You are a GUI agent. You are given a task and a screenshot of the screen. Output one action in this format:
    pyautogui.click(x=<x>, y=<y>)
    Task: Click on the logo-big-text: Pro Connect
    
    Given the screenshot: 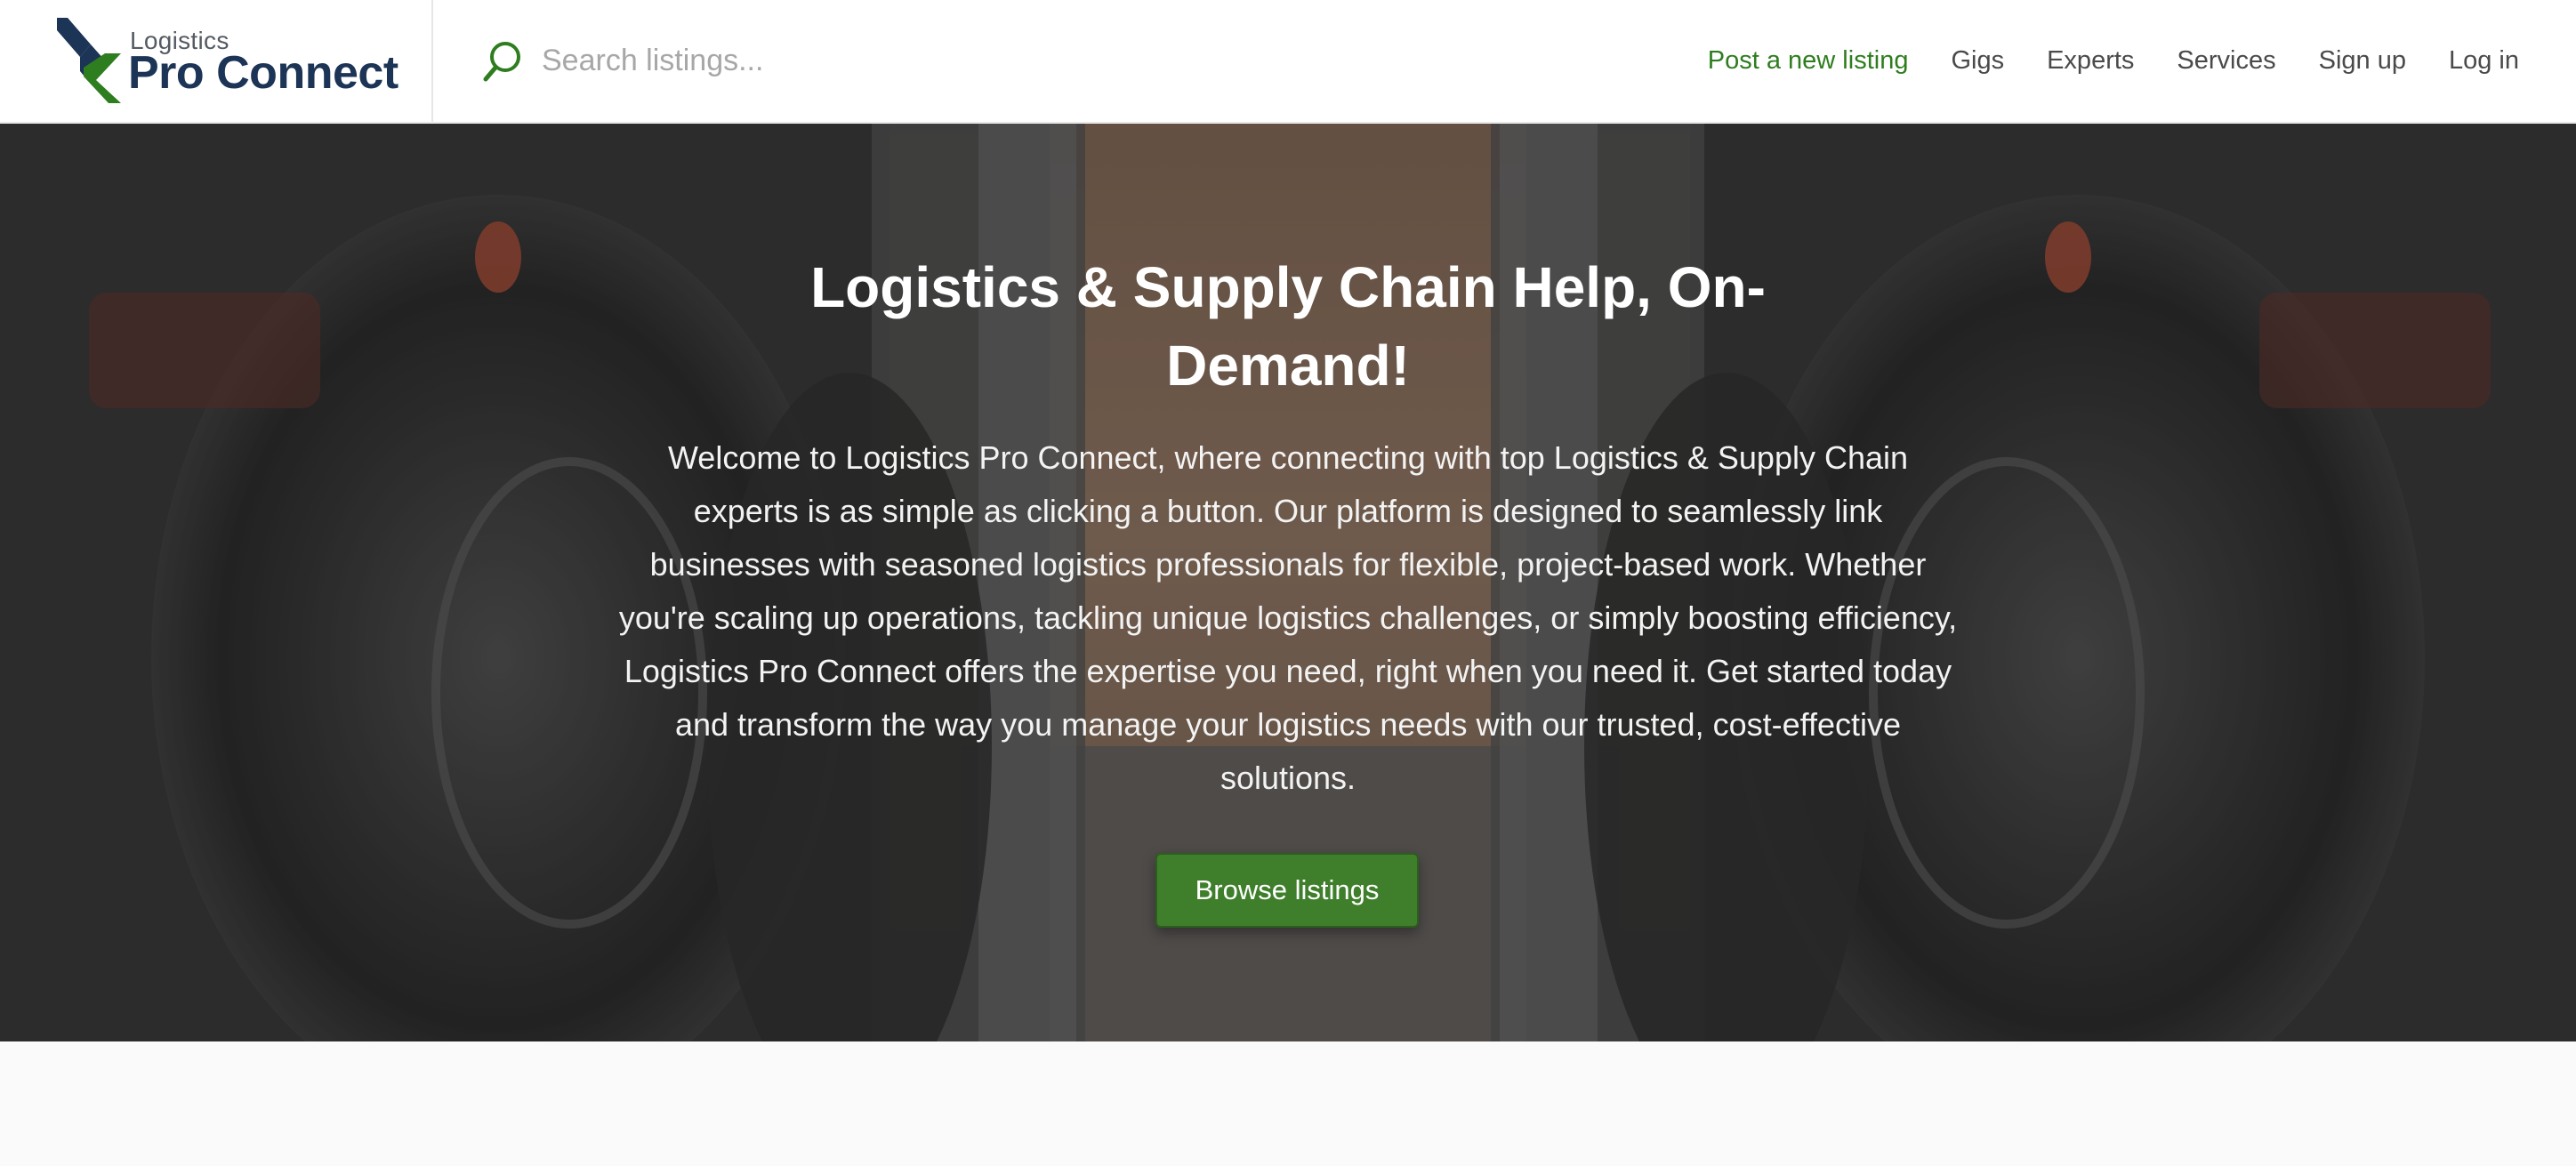 What is the action you would take?
    pyautogui.click(x=263, y=72)
    